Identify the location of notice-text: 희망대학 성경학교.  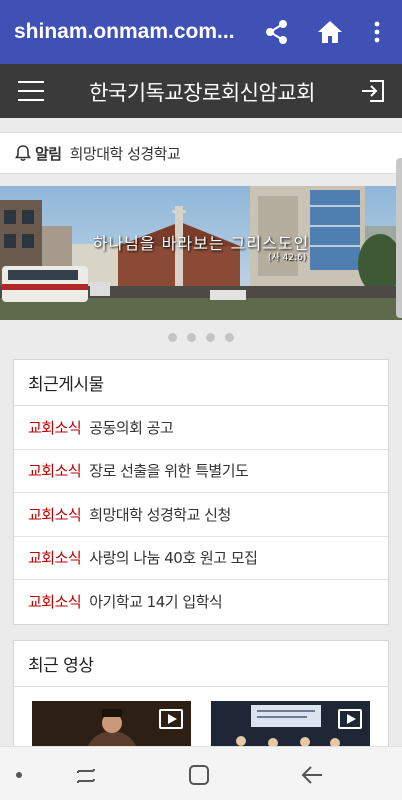
(125, 153).